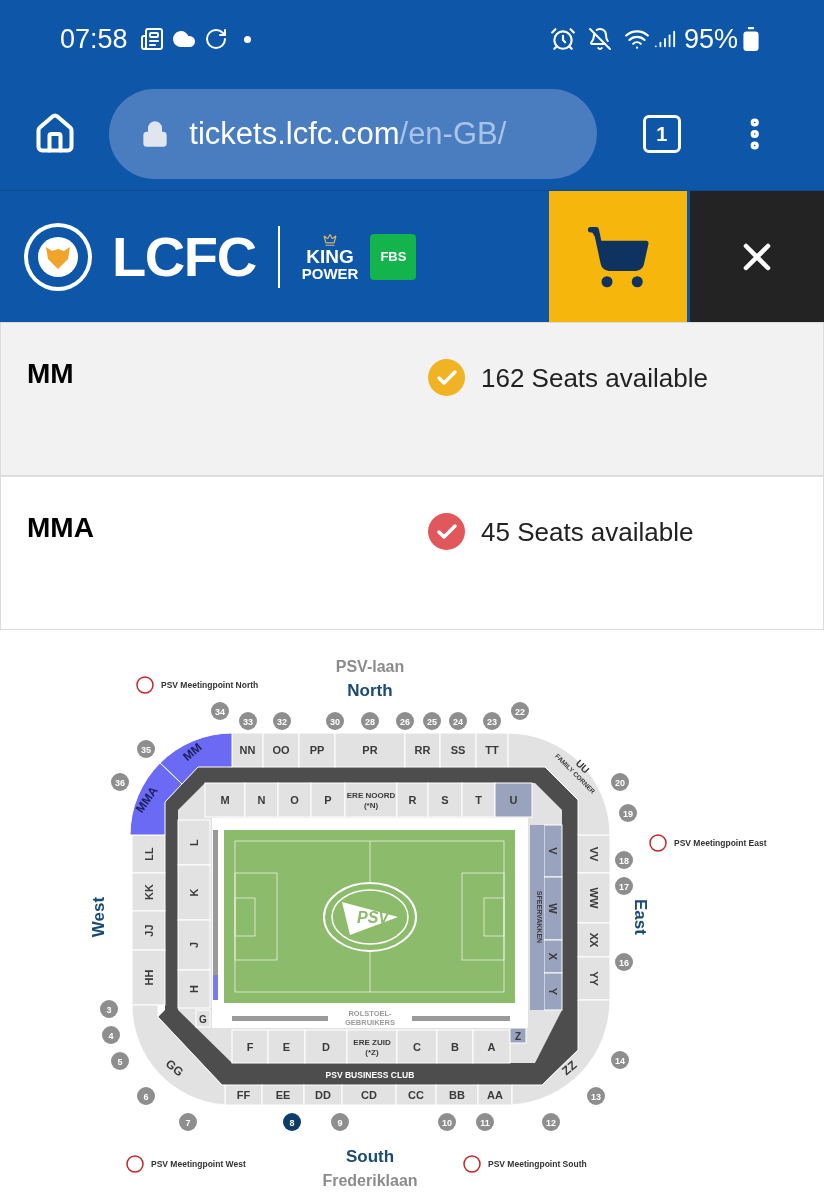 The width and height of the screenshot is (824, 1200). I want to click on gate-marker: 19, so click(628, 813).